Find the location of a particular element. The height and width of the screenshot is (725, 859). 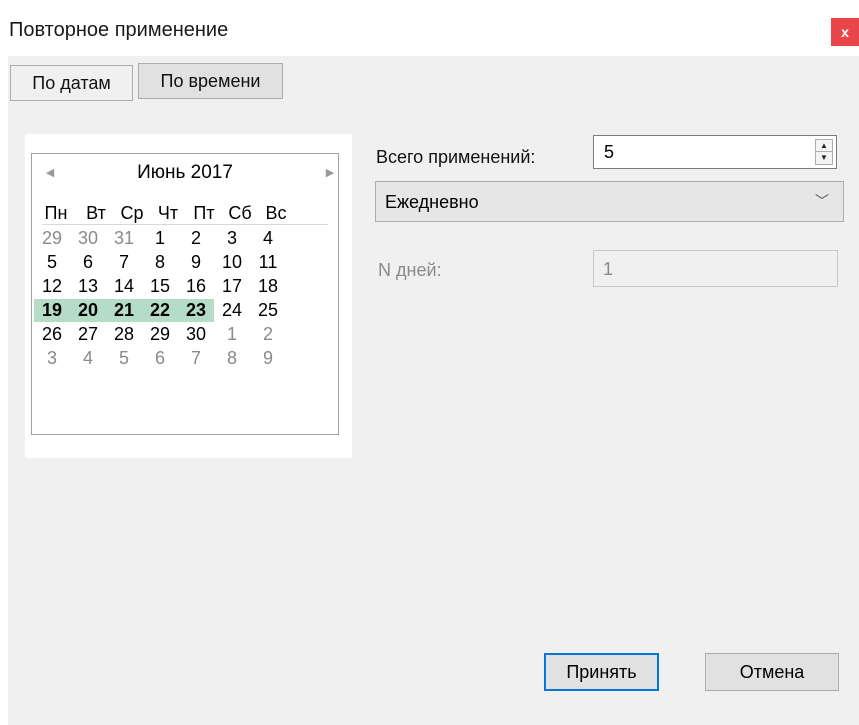

n-days-value: 1 is located at coordinates (608, 269).